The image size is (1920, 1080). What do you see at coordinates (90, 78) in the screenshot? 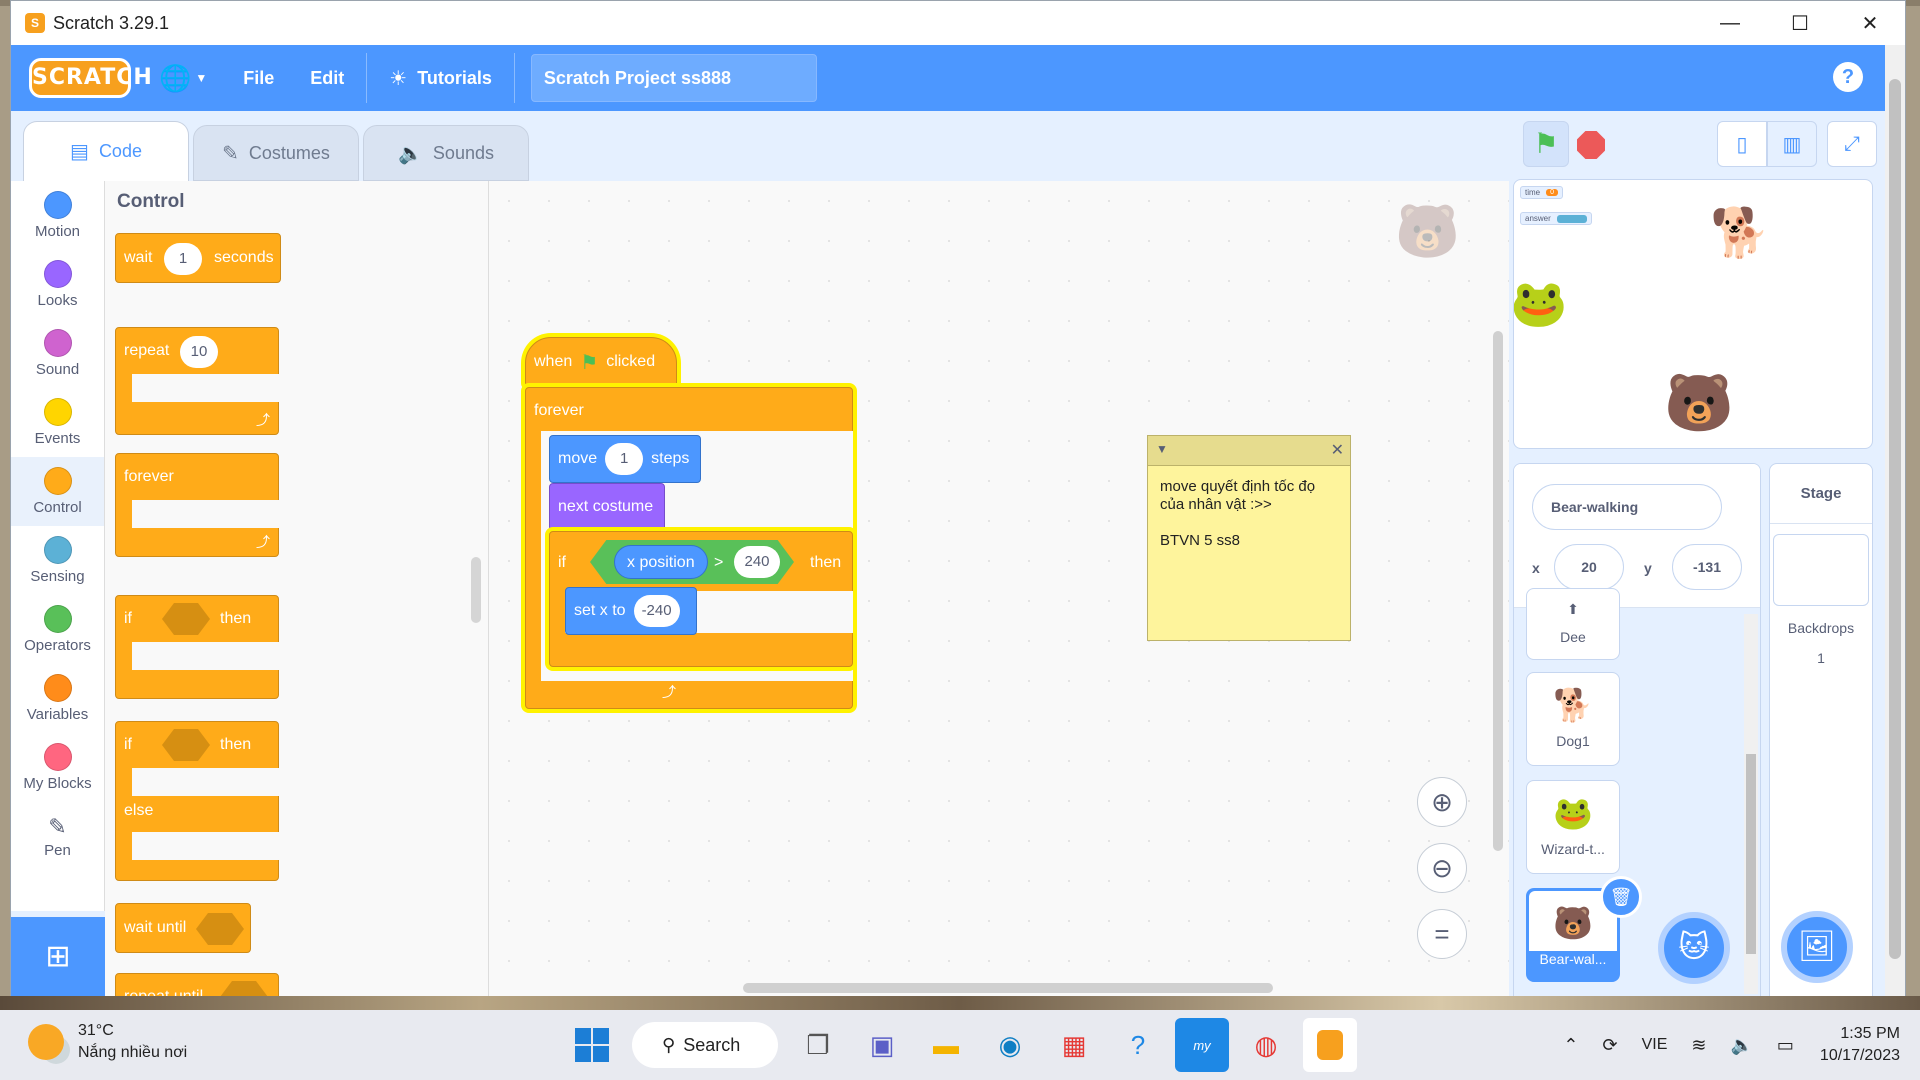
I see `scratch-logo: SCRATCH` at bounding box center [90, 78].